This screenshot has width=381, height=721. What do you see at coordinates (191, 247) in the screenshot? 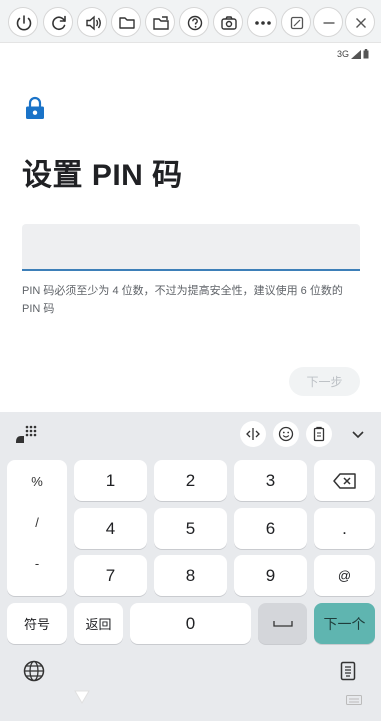
I see `pin-input` at bounding box center [191, 247].